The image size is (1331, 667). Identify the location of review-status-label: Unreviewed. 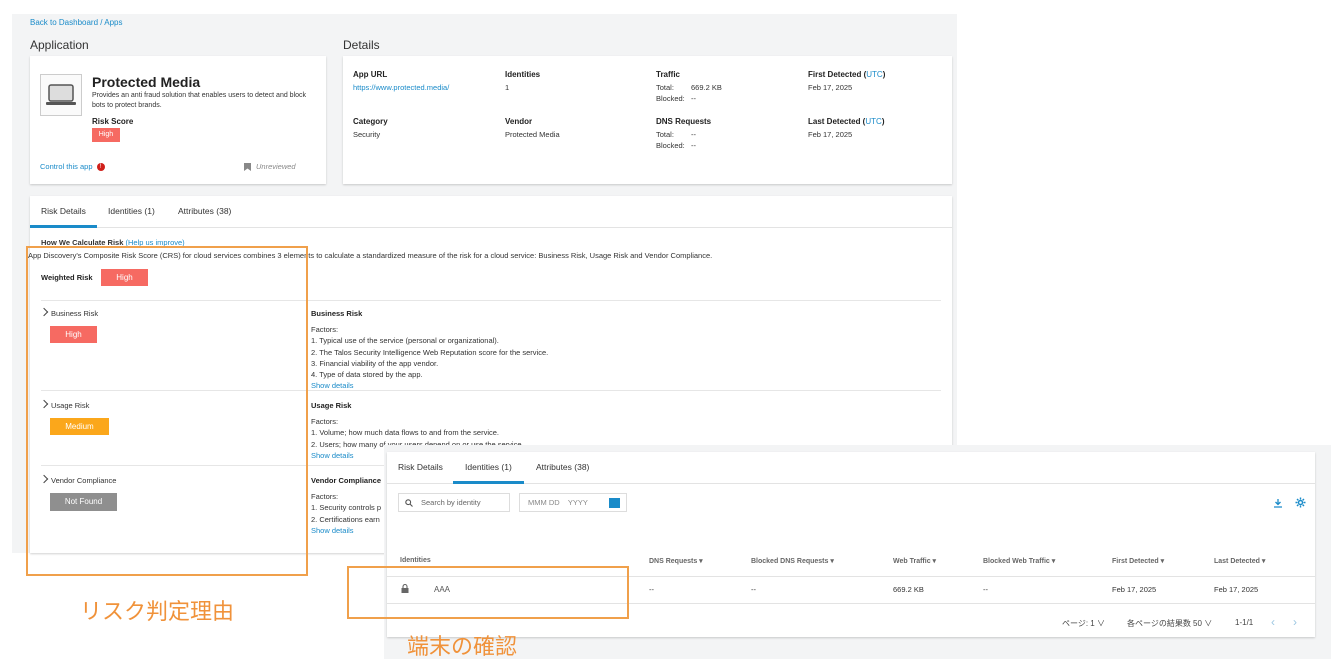
(276, 166).